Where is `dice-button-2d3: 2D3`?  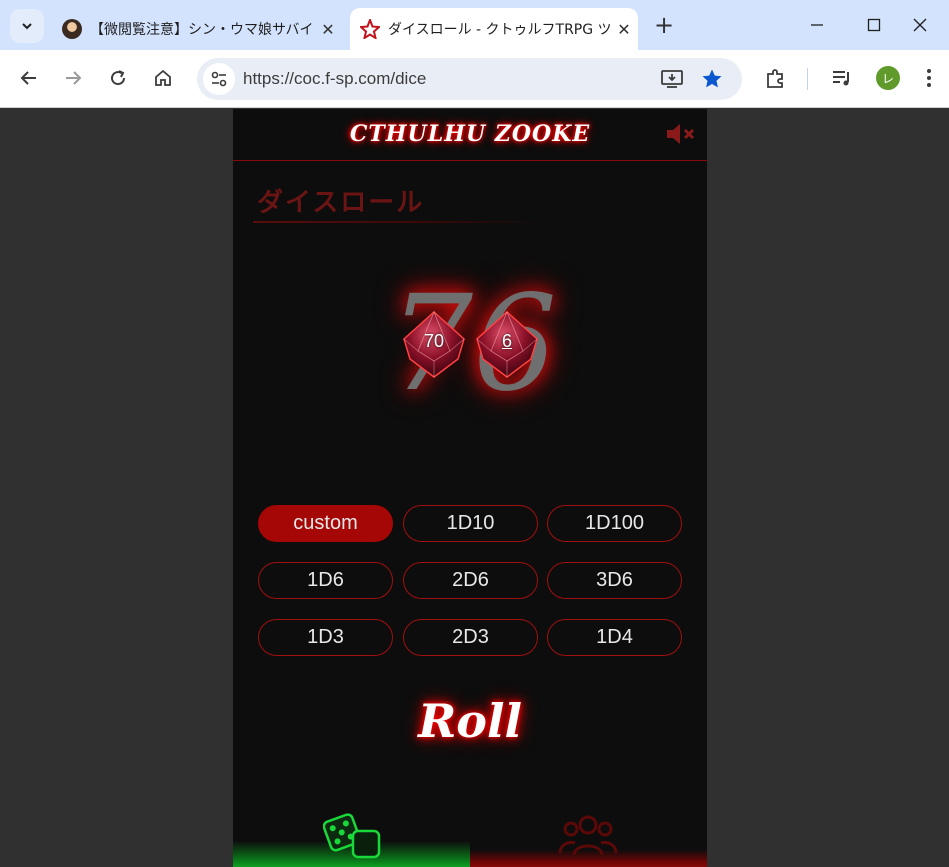
dice-button-2d3: 2D3 is located at coordinates (470, 637).